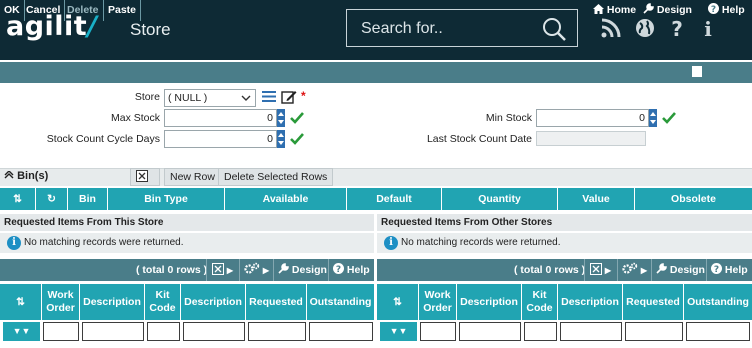  What do you see at coordinates (376, 72) in the screenshot?
I see `main-toolbar` at bounding box center [376, 72].